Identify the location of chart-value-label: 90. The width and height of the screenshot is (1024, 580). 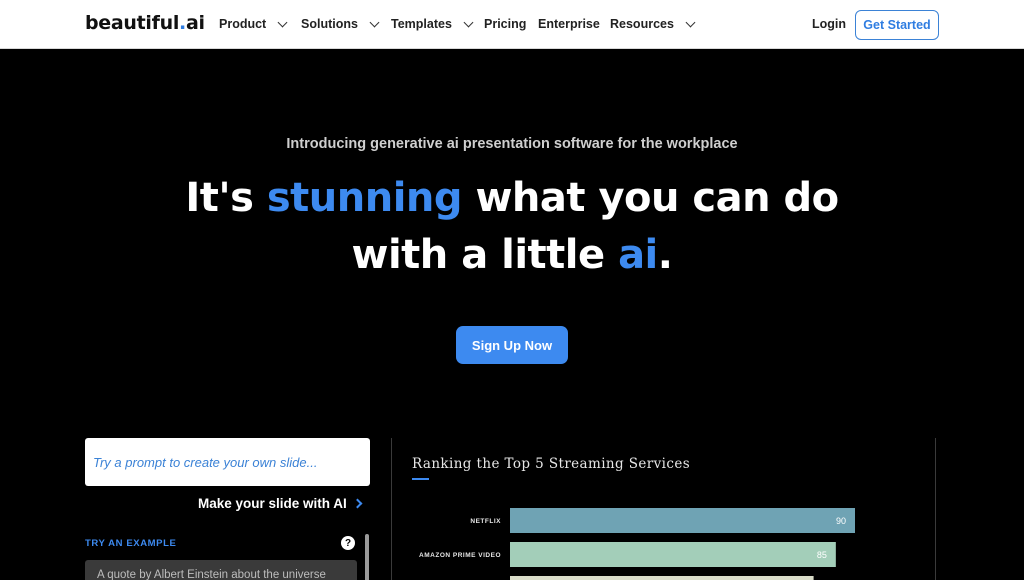
(841, 521).